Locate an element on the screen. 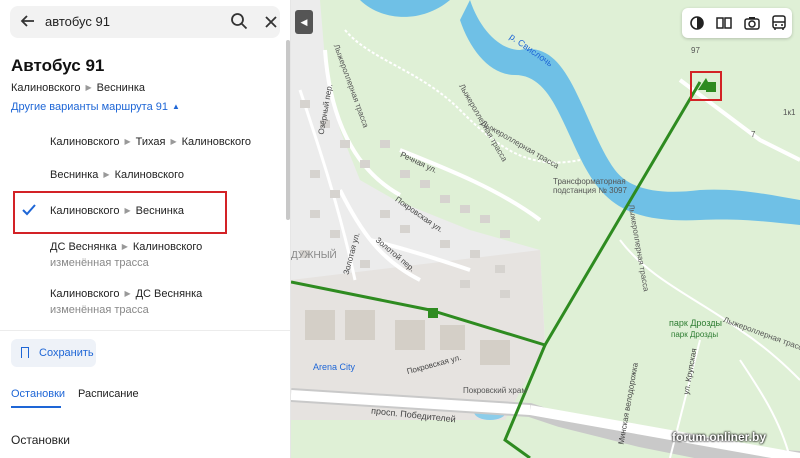 This screenshot has width=800, height=458. save-label: Сохранить is located at coordinates (66, 353).